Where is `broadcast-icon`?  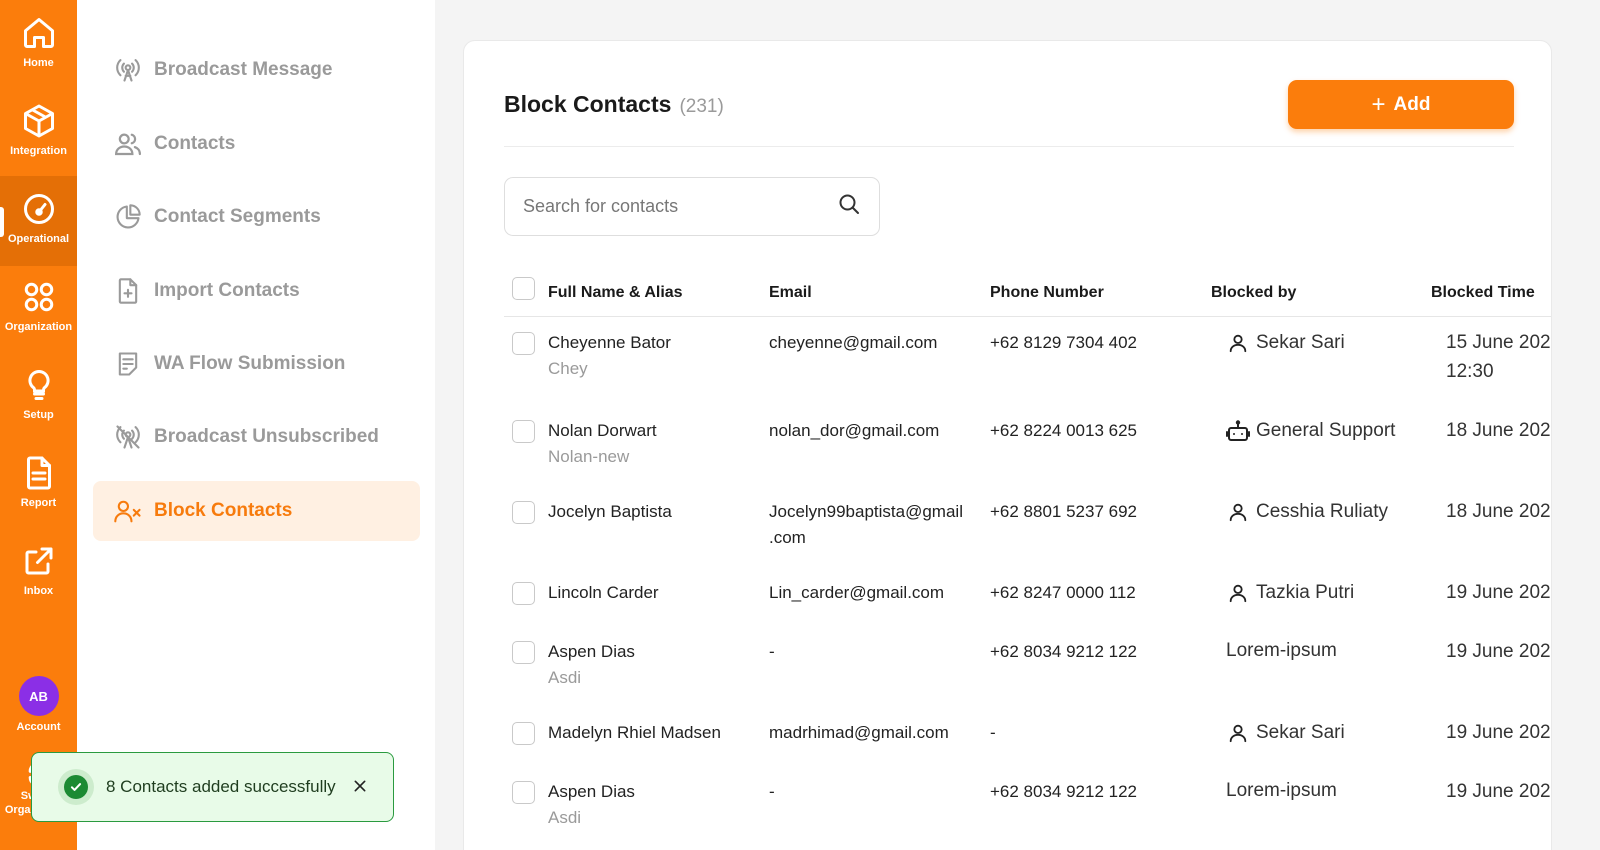 broadcast-icon is located at coordinates (128, 70).